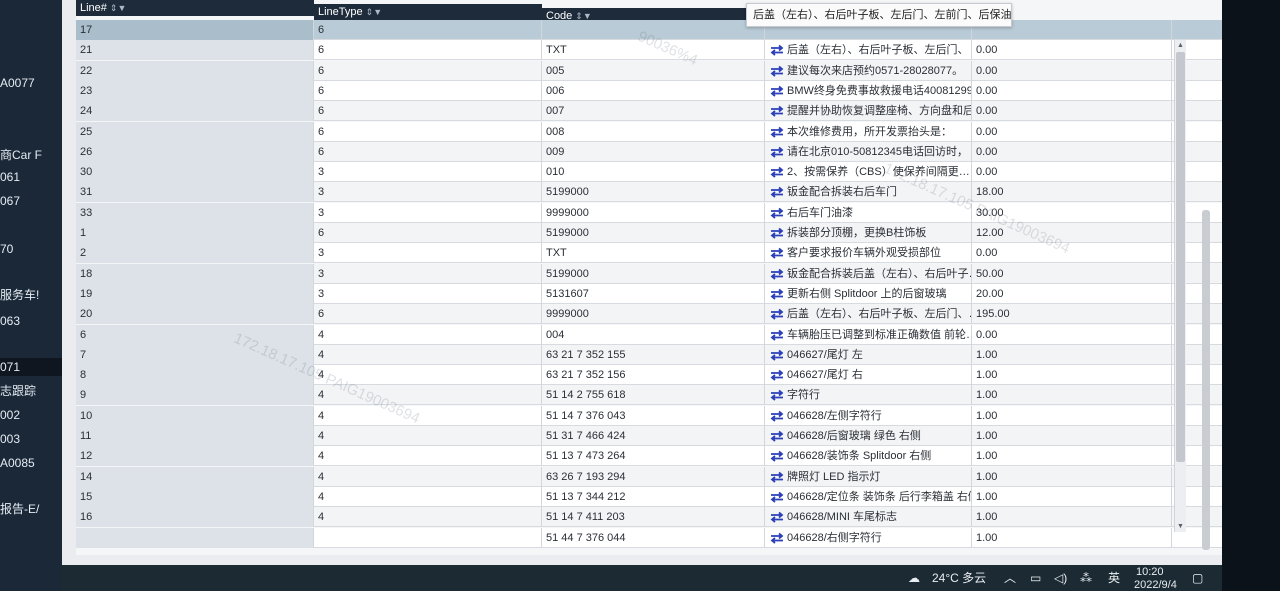  Describe the element at coordinates (31, 177) in the screenshot. I see `left-strip-item: 061` at that location.